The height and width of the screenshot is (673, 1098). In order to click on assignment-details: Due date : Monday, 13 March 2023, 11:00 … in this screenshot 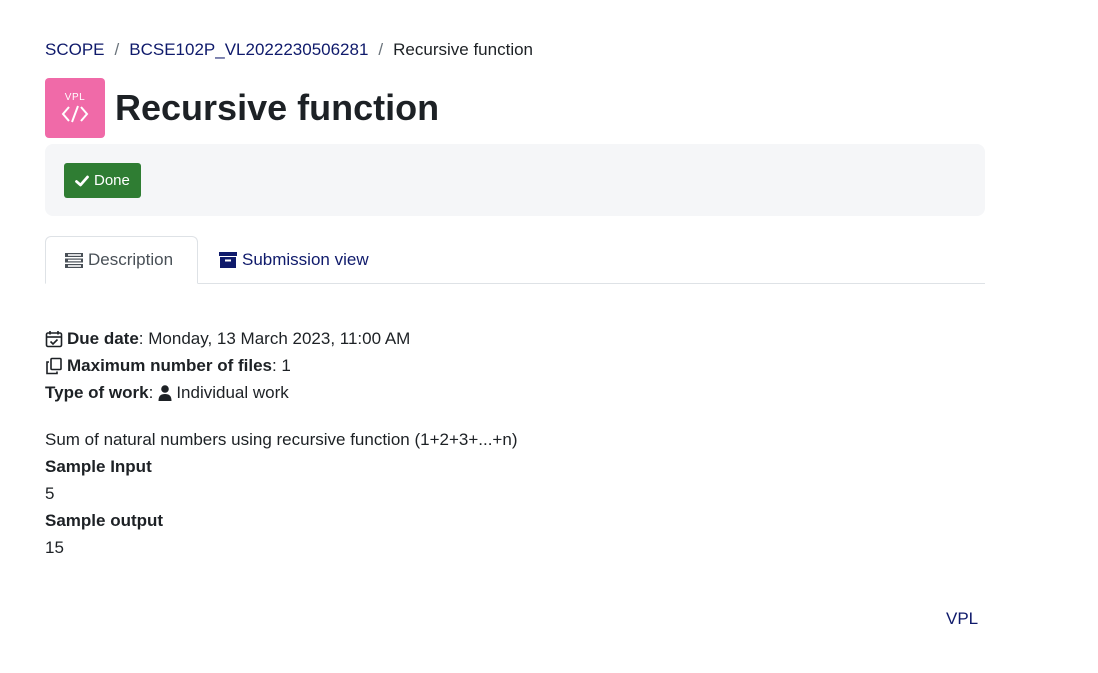, I will do `click(227, 365)`.